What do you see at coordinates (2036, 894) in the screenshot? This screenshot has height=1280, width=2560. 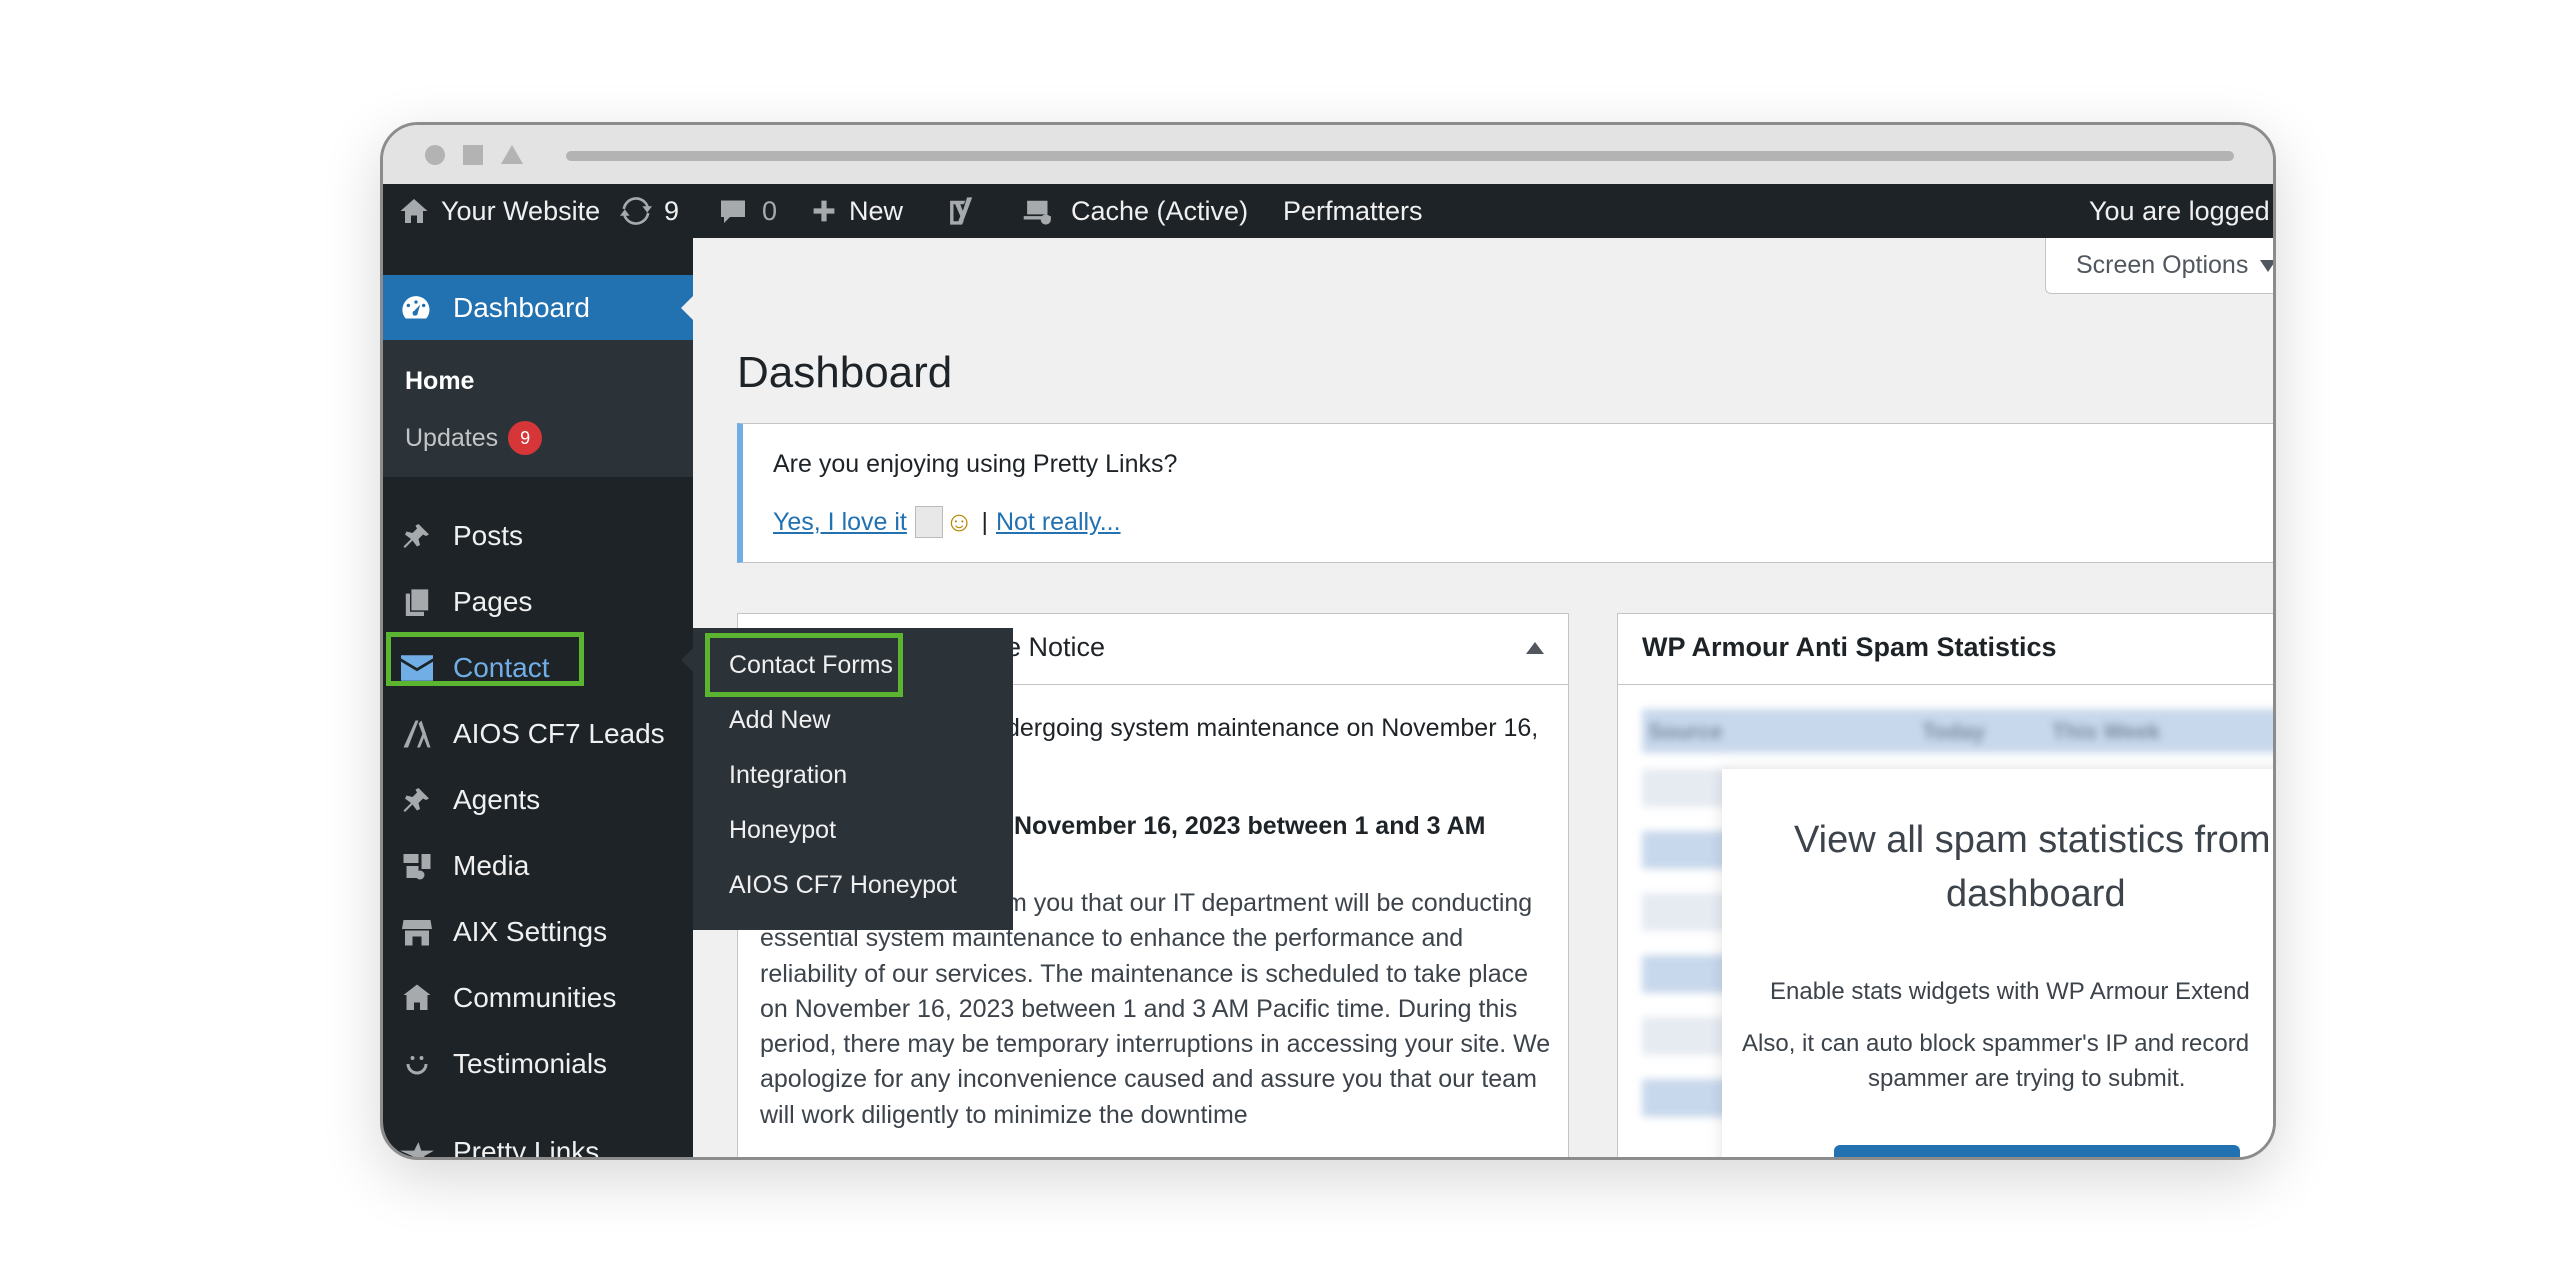 I see `promo-title-line2: dashboard` at bounding box center [2036, 894].